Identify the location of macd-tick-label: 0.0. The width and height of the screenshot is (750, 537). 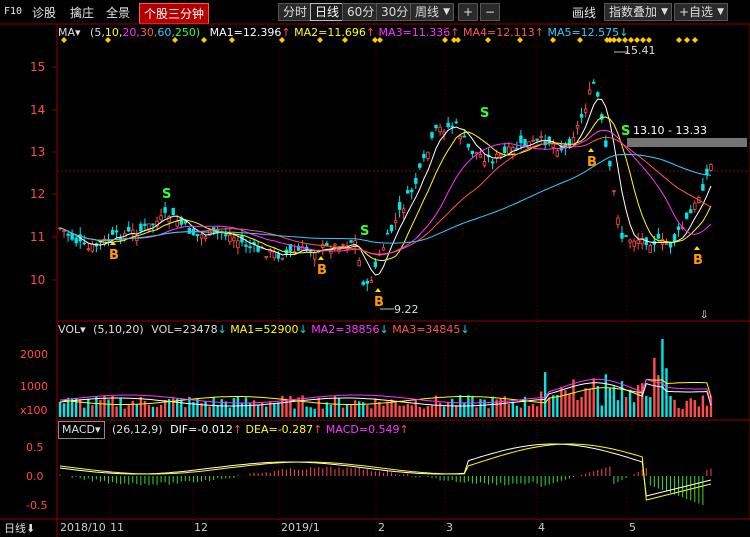
(35, 476).